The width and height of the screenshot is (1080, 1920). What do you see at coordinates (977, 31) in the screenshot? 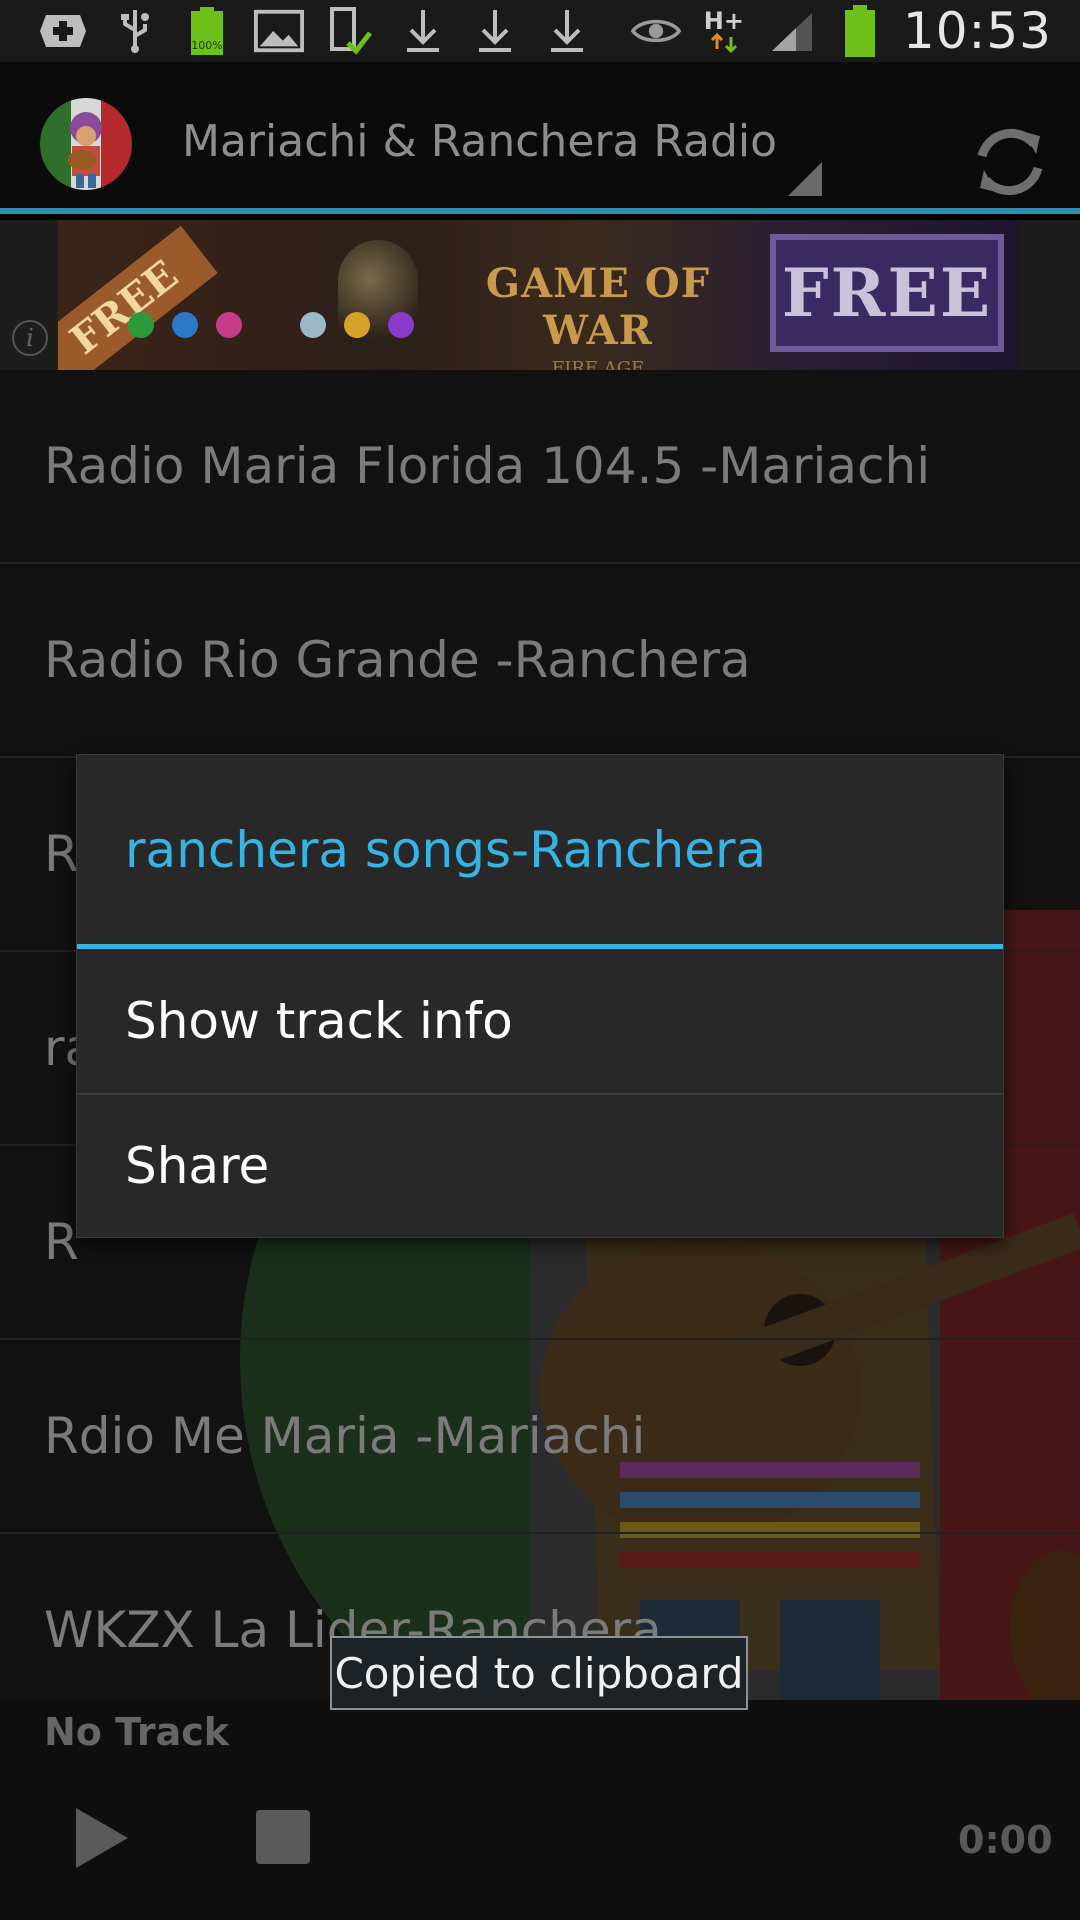
I see `status-time: 10:53` at bounding box center [977, 31].